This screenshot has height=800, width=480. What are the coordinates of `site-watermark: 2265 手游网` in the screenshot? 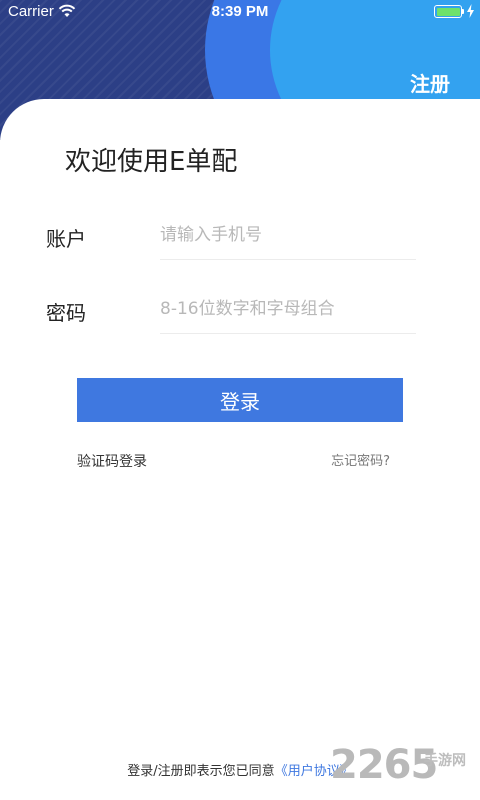 It's located at (404, 769).